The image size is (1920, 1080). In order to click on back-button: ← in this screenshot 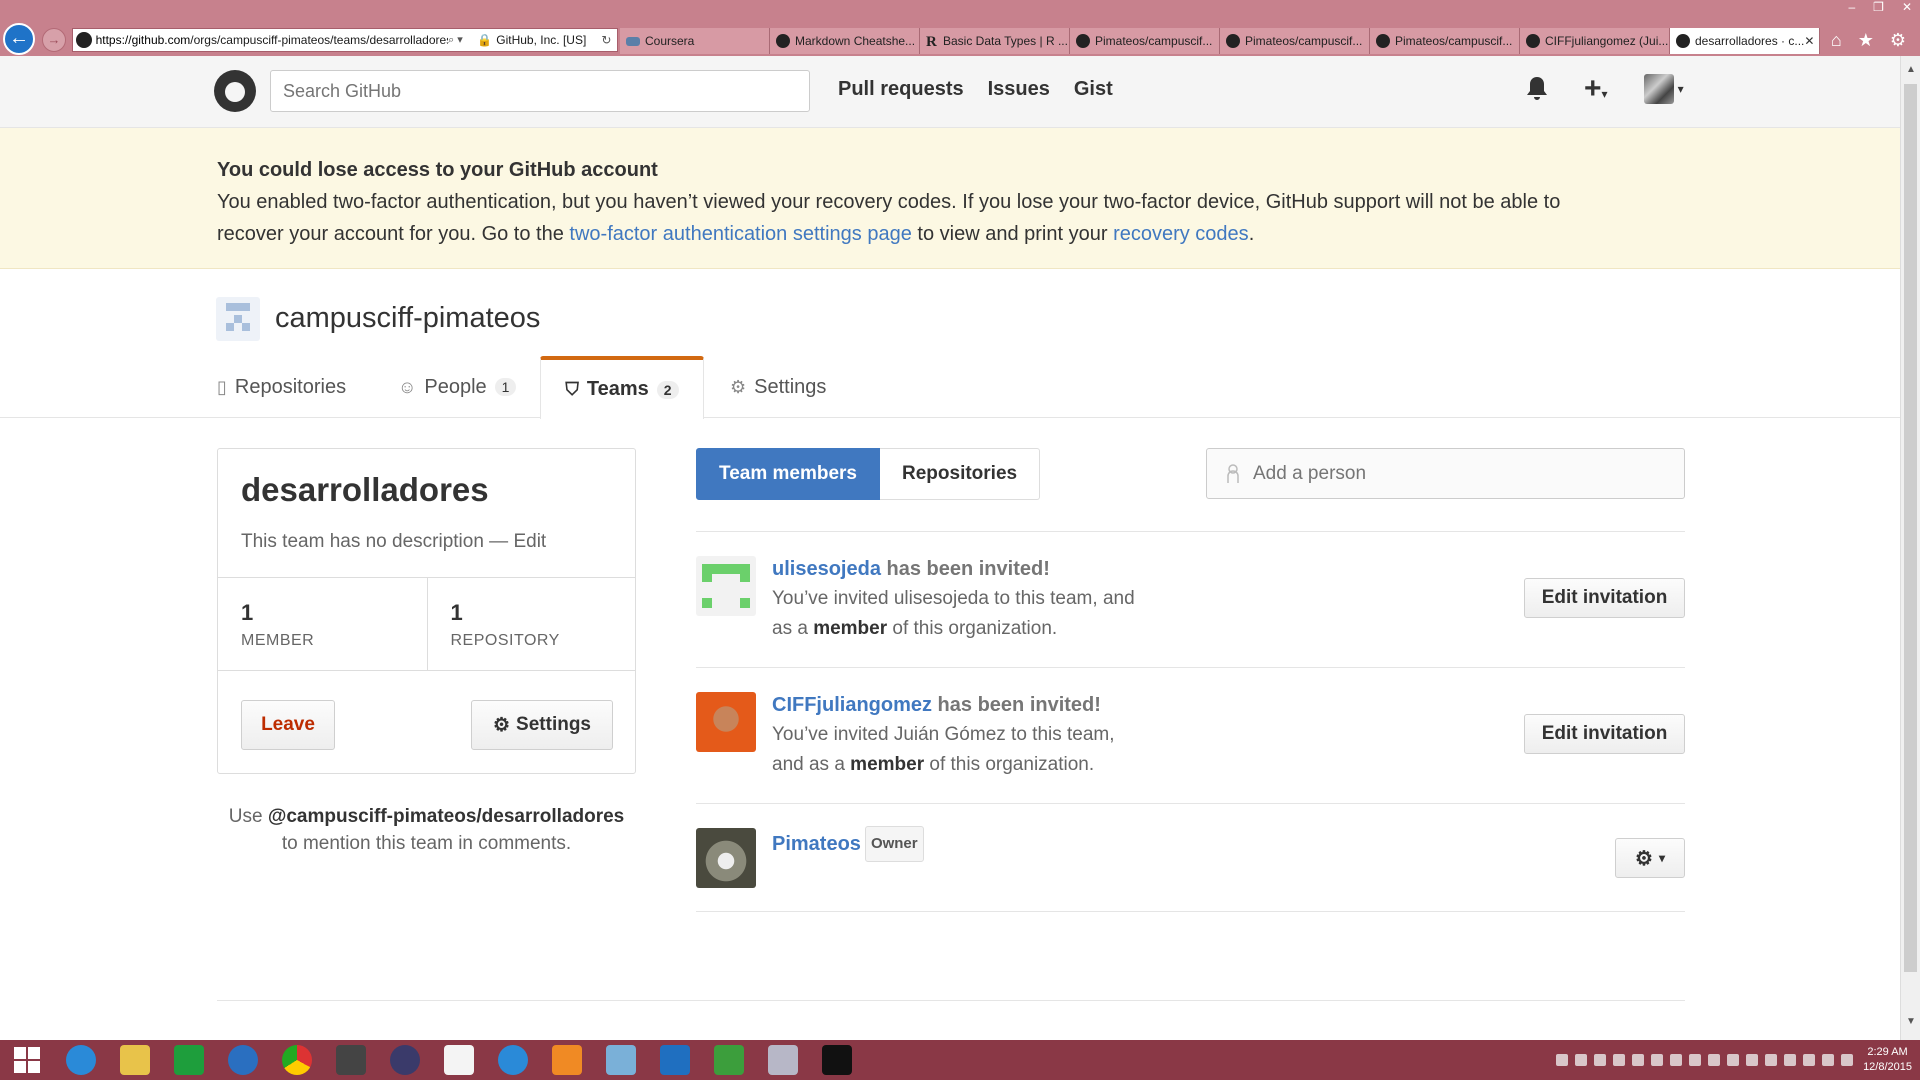, I will do `click(19, 39)`.